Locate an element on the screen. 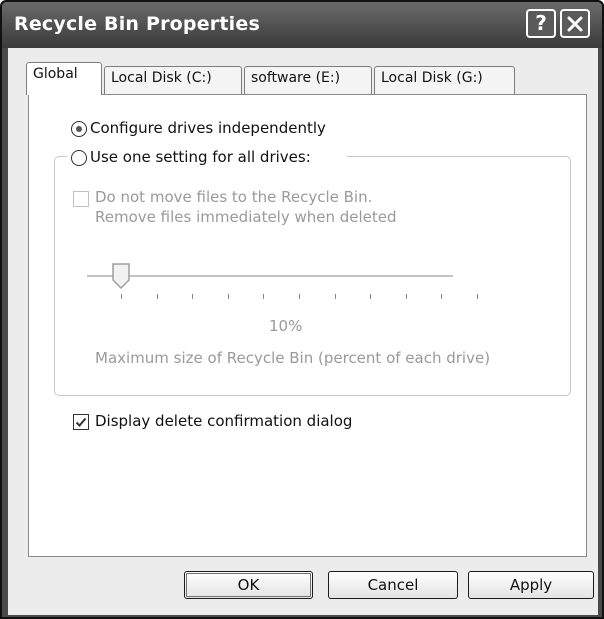  configure-independently-radio is located at coordinates (79, 129).